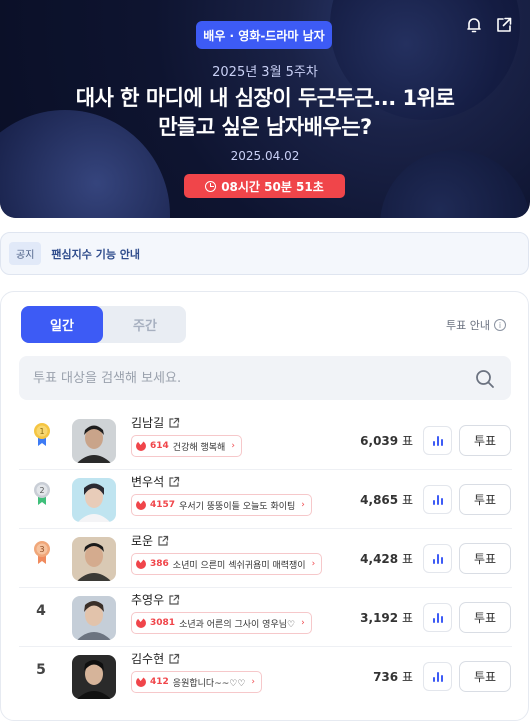  Describe the element at coordinates (159, 564) in the screenshot. I see `cheer-count: 386` at that location.